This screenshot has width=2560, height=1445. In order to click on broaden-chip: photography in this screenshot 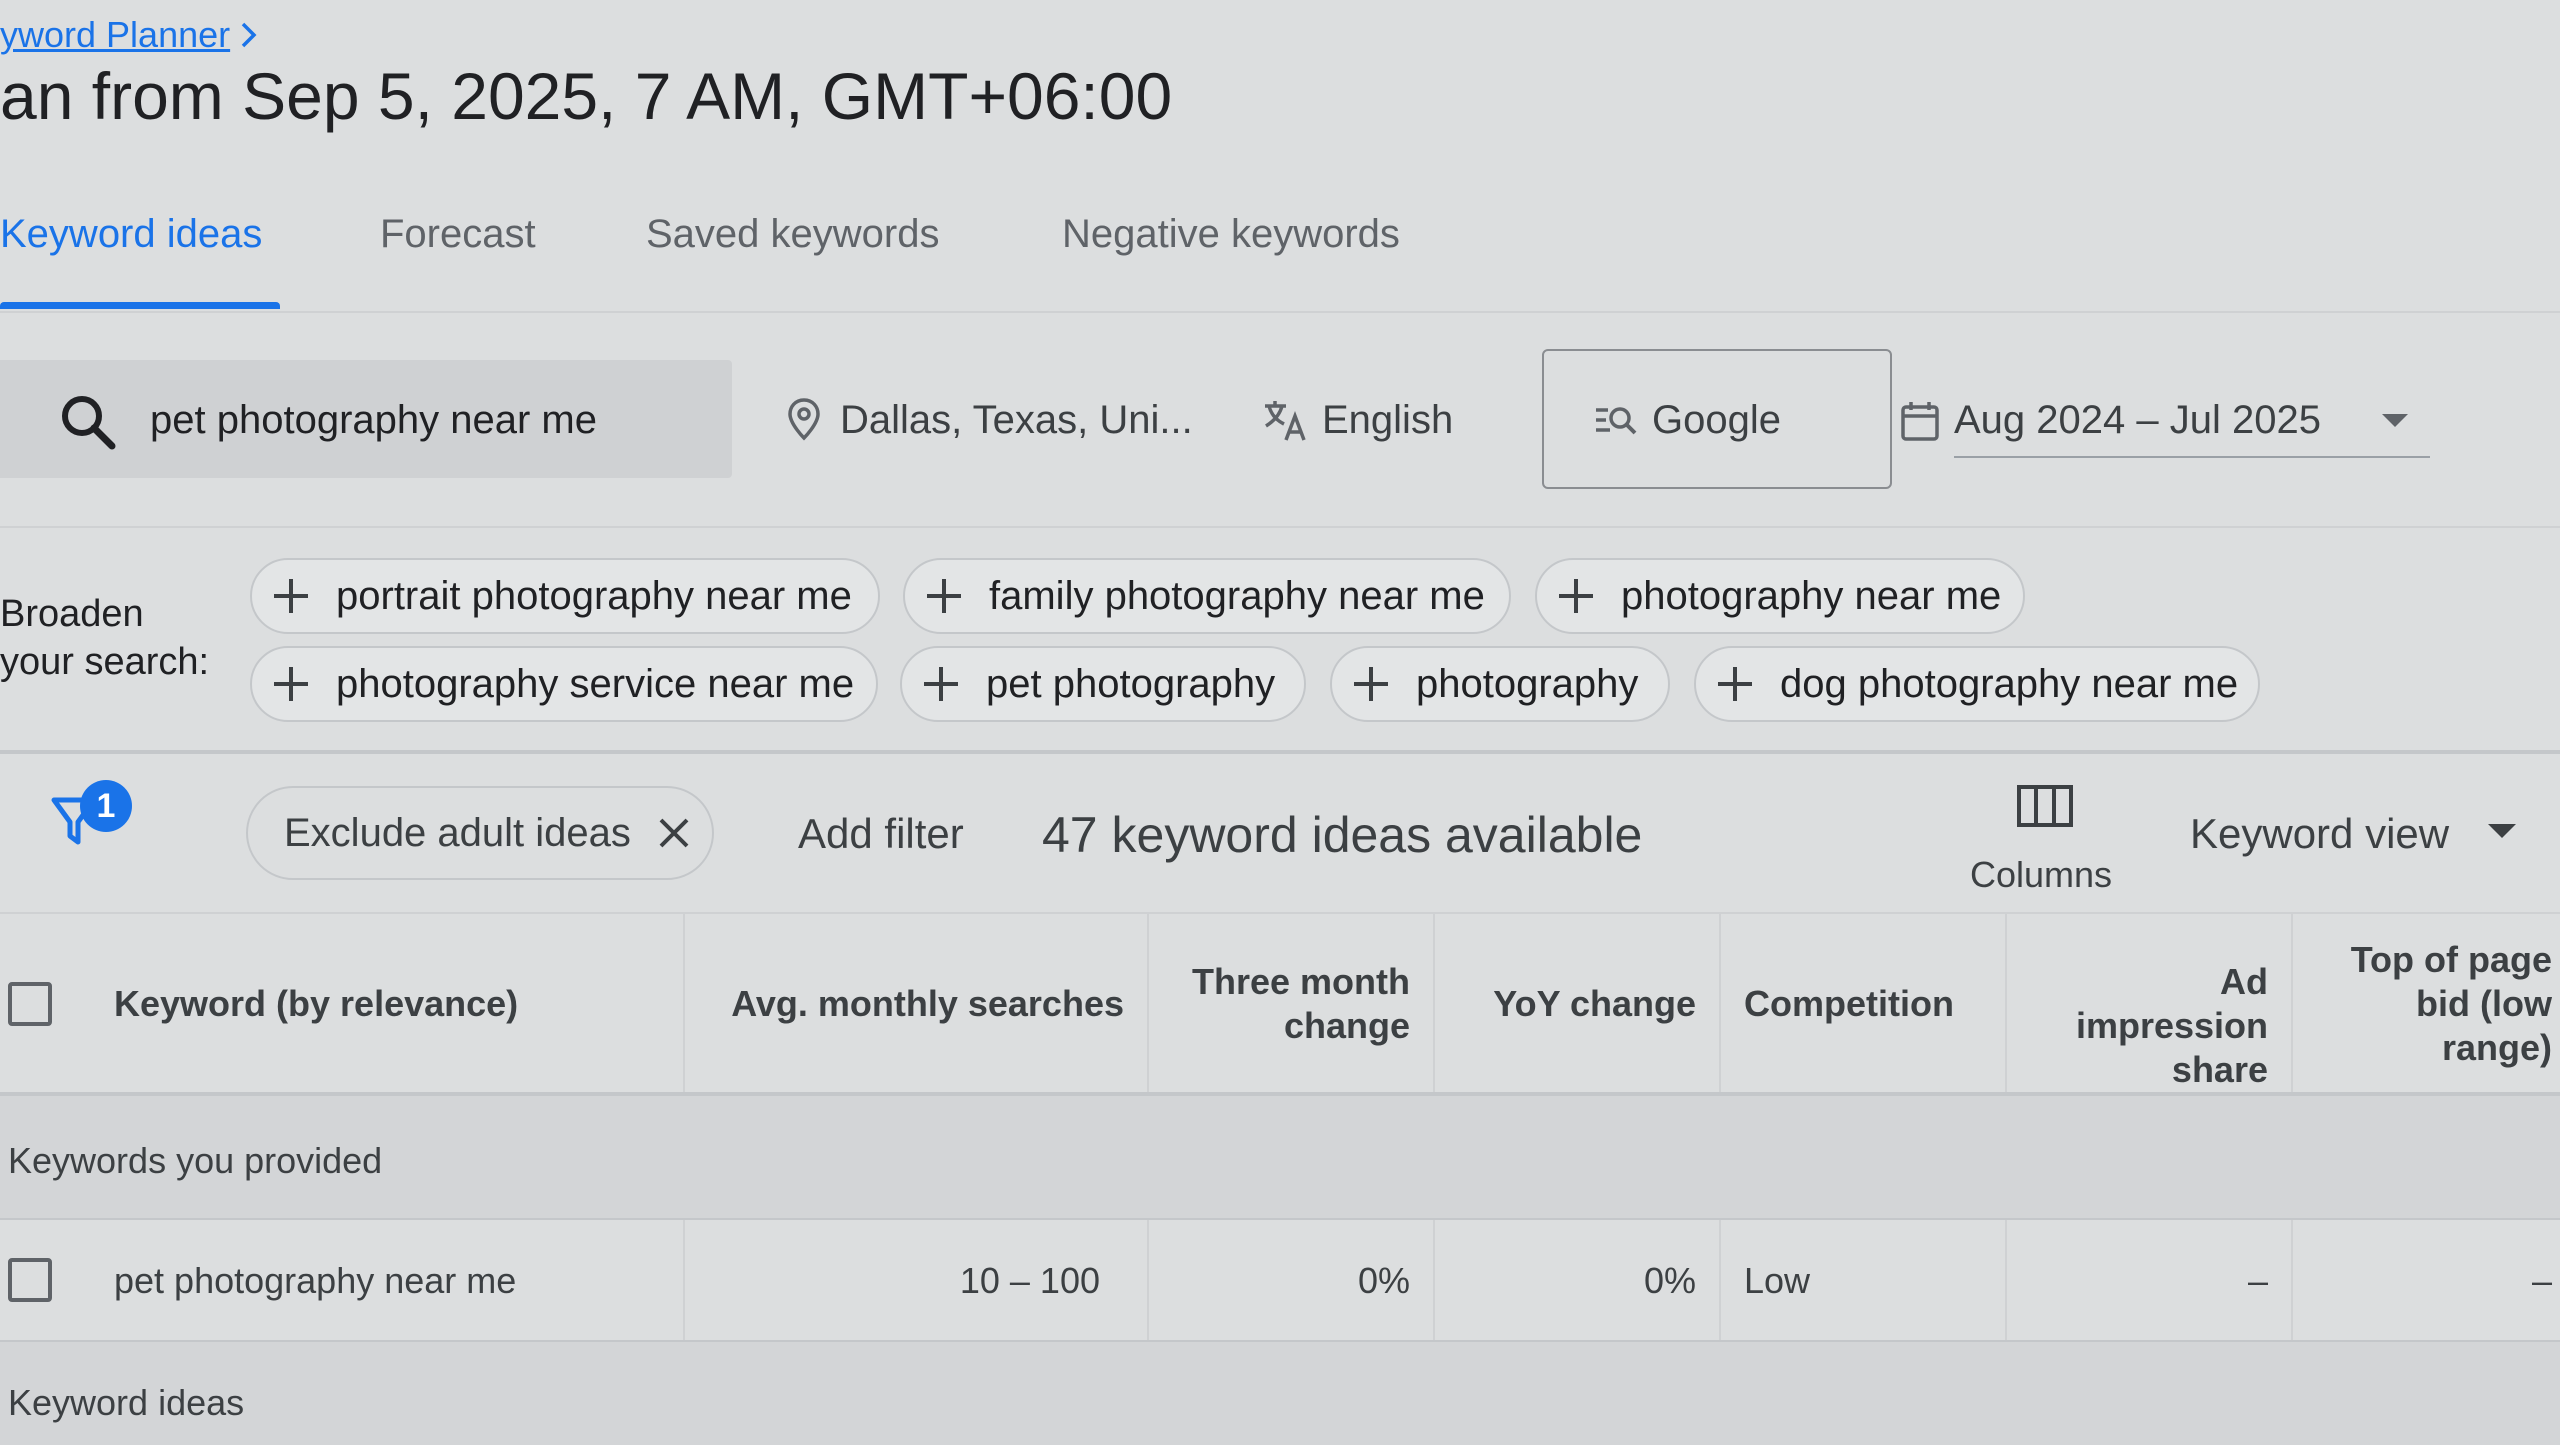, I will do `click(1500, 684)`.